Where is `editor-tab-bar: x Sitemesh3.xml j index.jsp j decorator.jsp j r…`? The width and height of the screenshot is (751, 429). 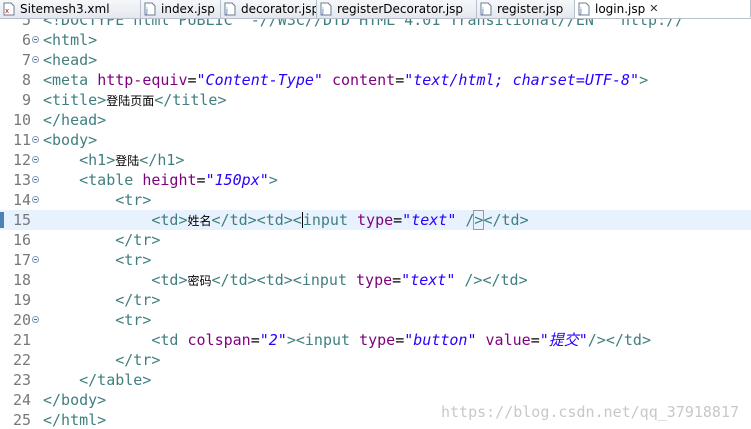 editor-tab-bar: x Sitemesh3.xml j index.jsp j decorator.jsp j r… is located at coordinates (375, 9).